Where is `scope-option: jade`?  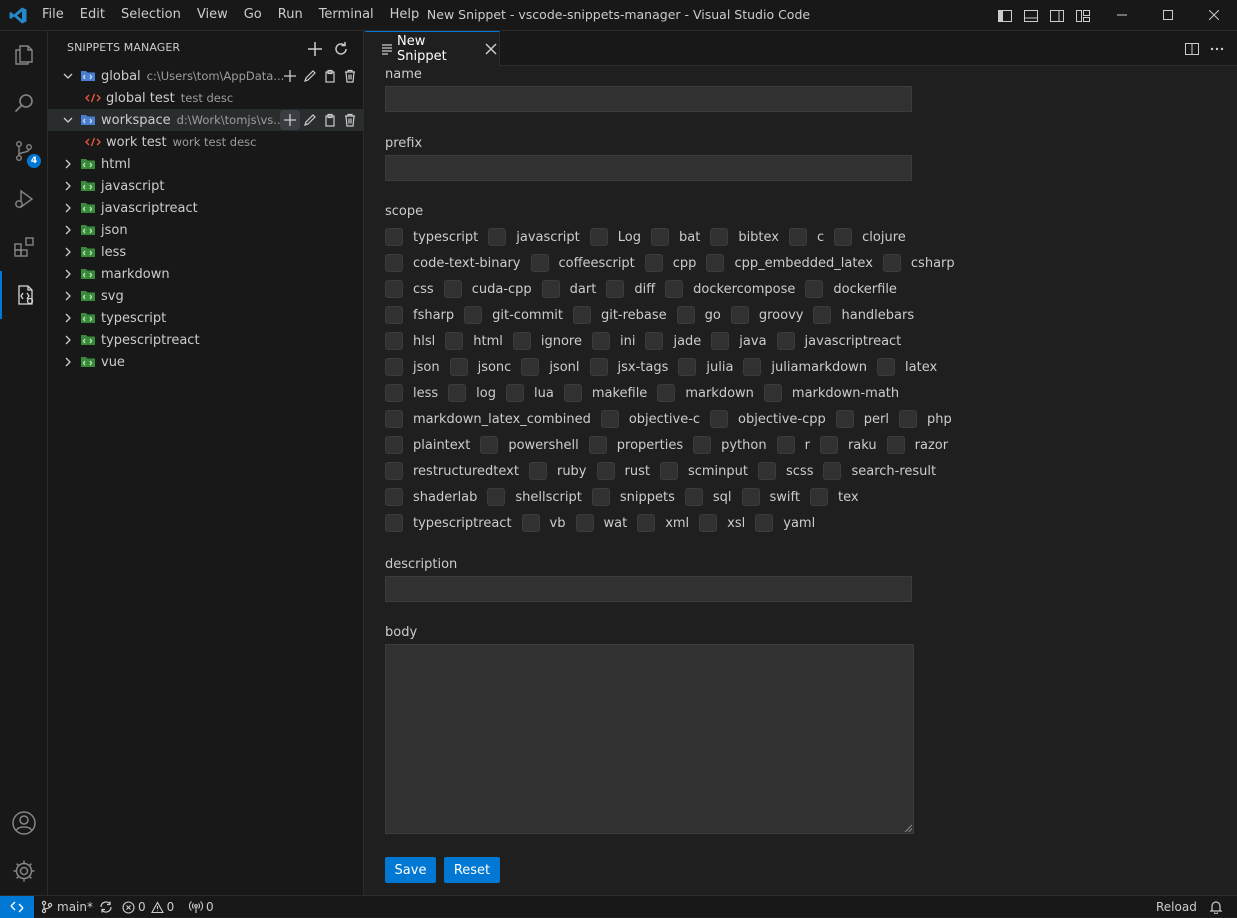
scope-option: jade is located at coordinates (673, 341).